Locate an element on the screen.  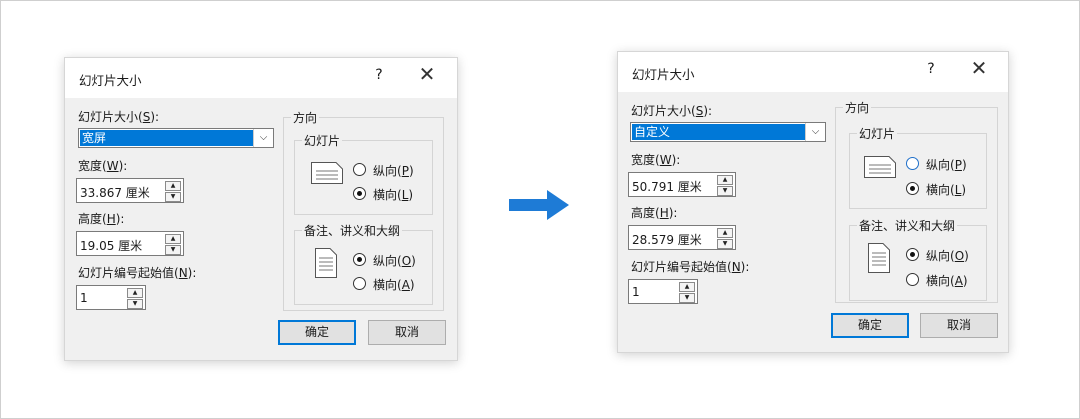
size-dropdown: 自定义 ⌵ is located at coordinates (728, 132).